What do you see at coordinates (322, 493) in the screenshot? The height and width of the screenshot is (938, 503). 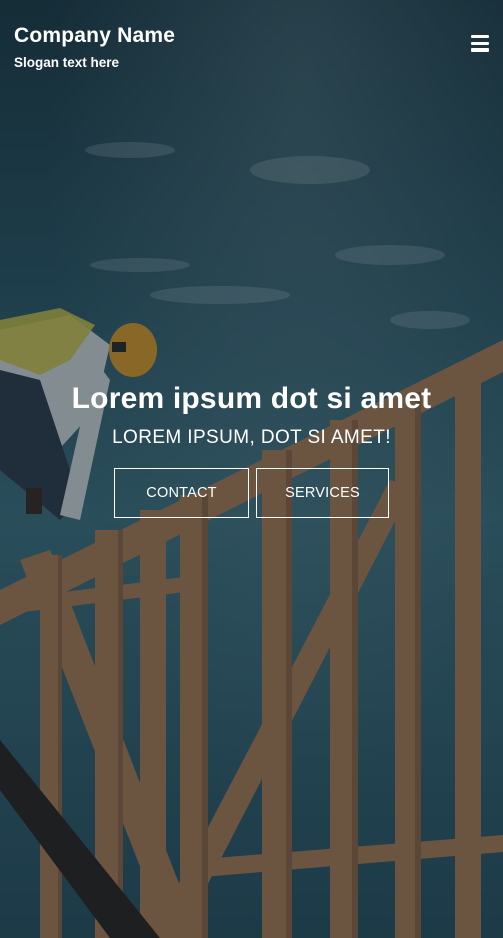 I see `services-button: SERVICES` at bounding box center [322, 493].